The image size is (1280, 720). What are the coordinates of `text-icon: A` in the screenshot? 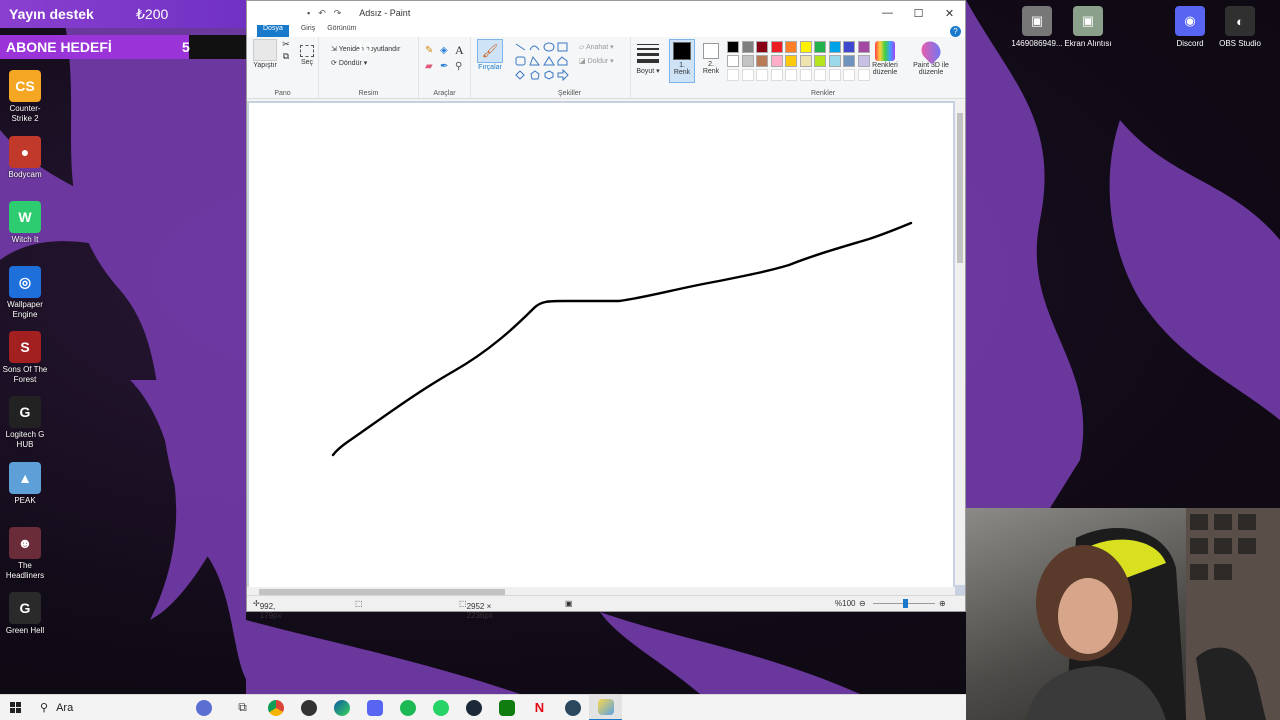 It's located at (459, 50).